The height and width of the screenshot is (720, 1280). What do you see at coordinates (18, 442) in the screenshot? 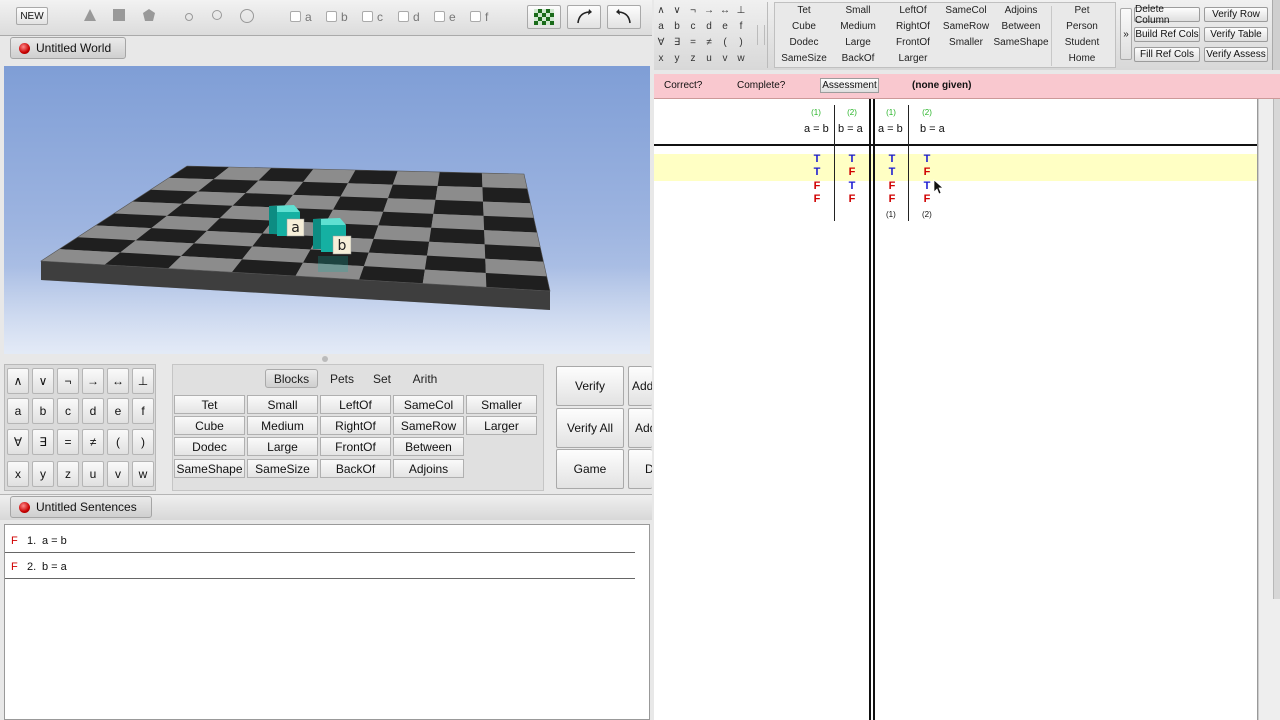
I see `symbol-key: ∀` at bounding box center [18, 442].